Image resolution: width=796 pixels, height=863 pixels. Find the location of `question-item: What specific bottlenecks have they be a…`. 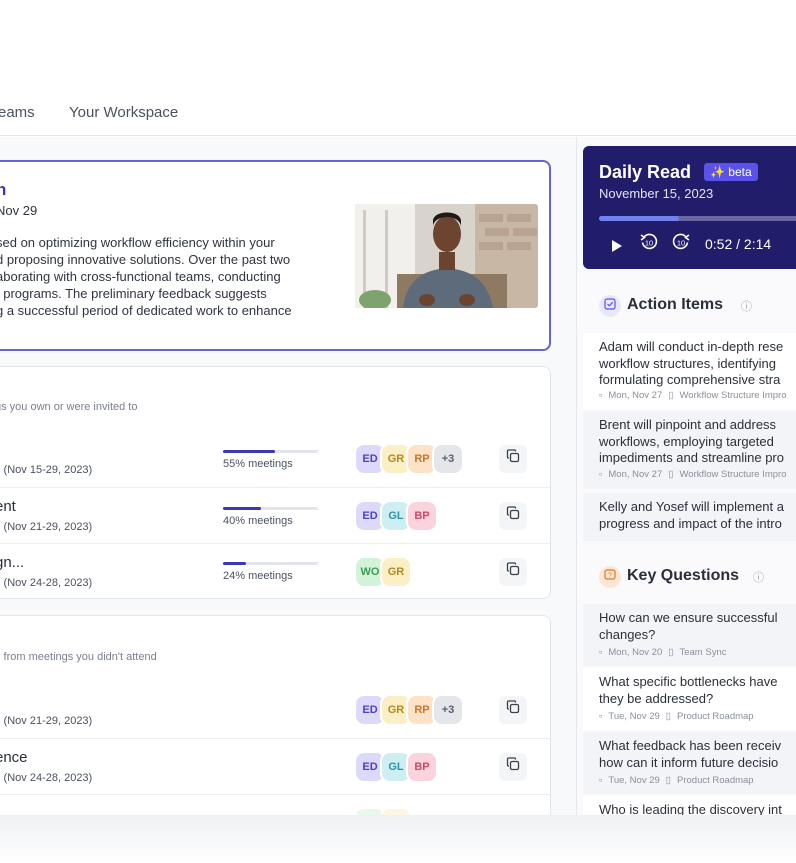

question-item: What specific bottlenecks have they be a… is located at coordinates (689, 699).